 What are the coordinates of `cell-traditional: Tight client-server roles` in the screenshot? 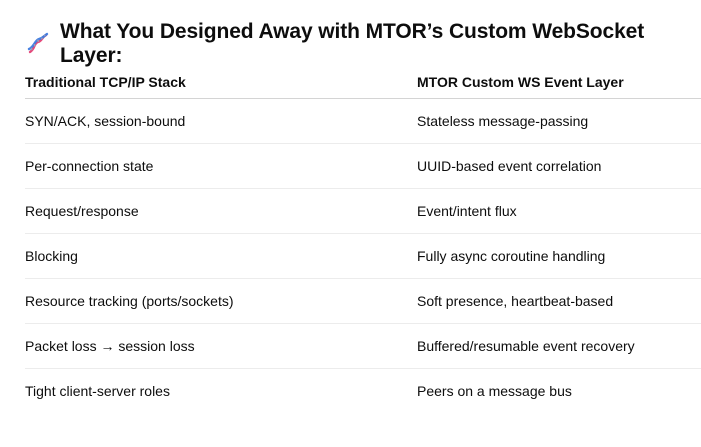 It's located at (97, 391).